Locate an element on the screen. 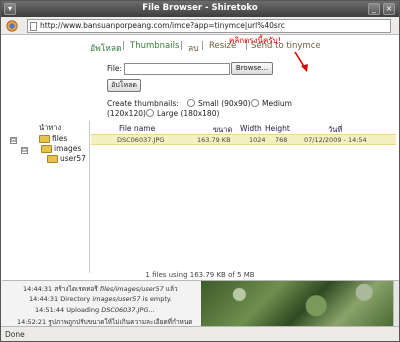  title-bar: ▾ File Browser - Shiretoko _ × is located at coordinates (200, 9).